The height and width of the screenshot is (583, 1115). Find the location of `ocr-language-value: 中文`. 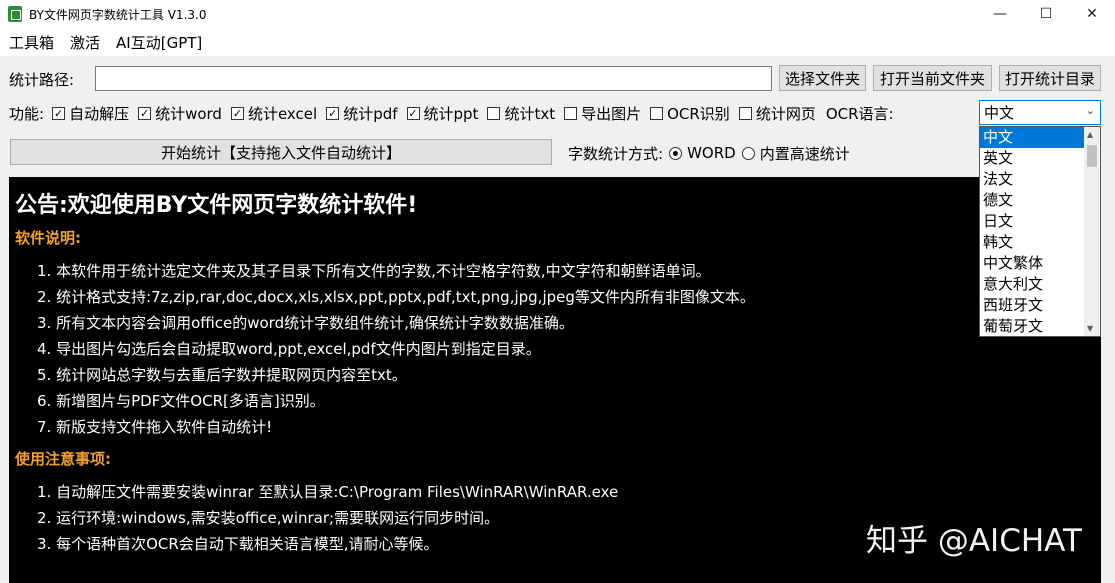

ocr-language-value: 中文 is located at coordinates (999, 113).